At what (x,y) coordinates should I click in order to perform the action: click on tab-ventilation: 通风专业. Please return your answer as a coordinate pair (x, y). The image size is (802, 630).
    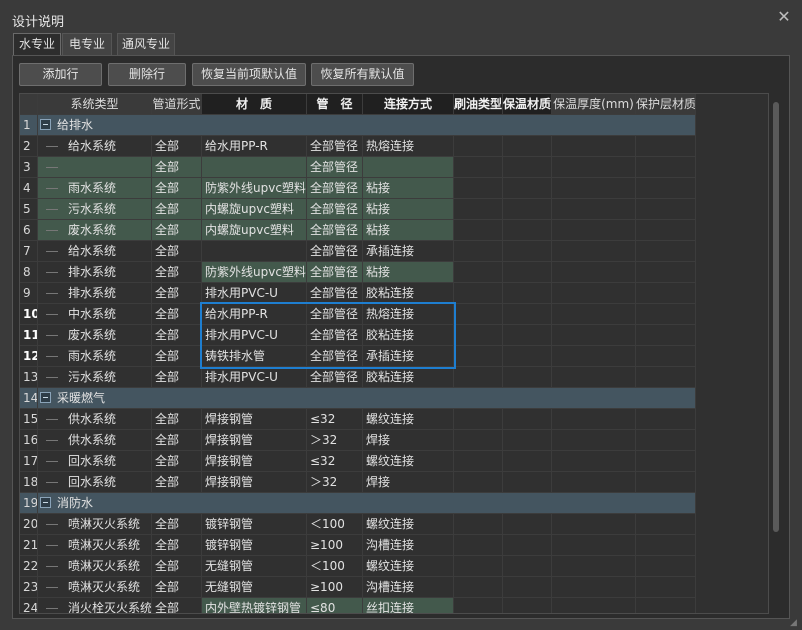
    Looking at the image, I should click on (146, 44).